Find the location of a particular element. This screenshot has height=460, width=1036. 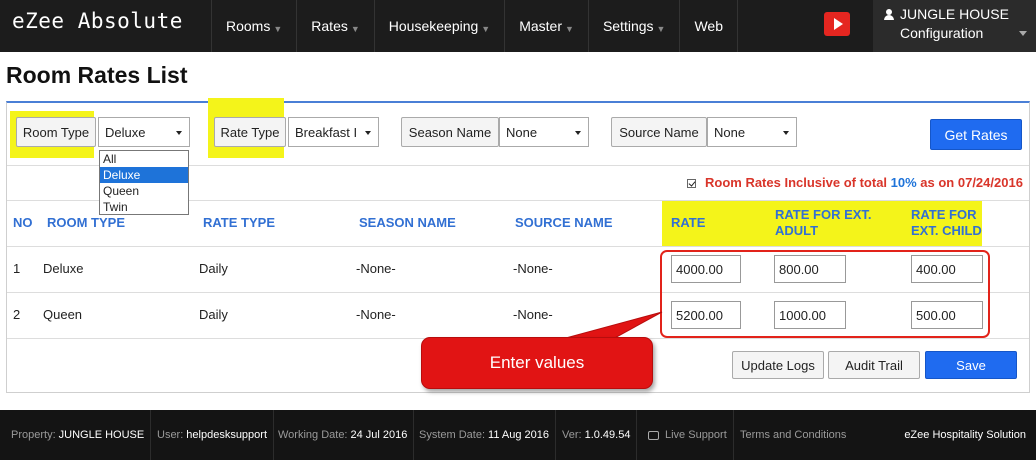

callout-pointer is located at coordinates (601, 340).